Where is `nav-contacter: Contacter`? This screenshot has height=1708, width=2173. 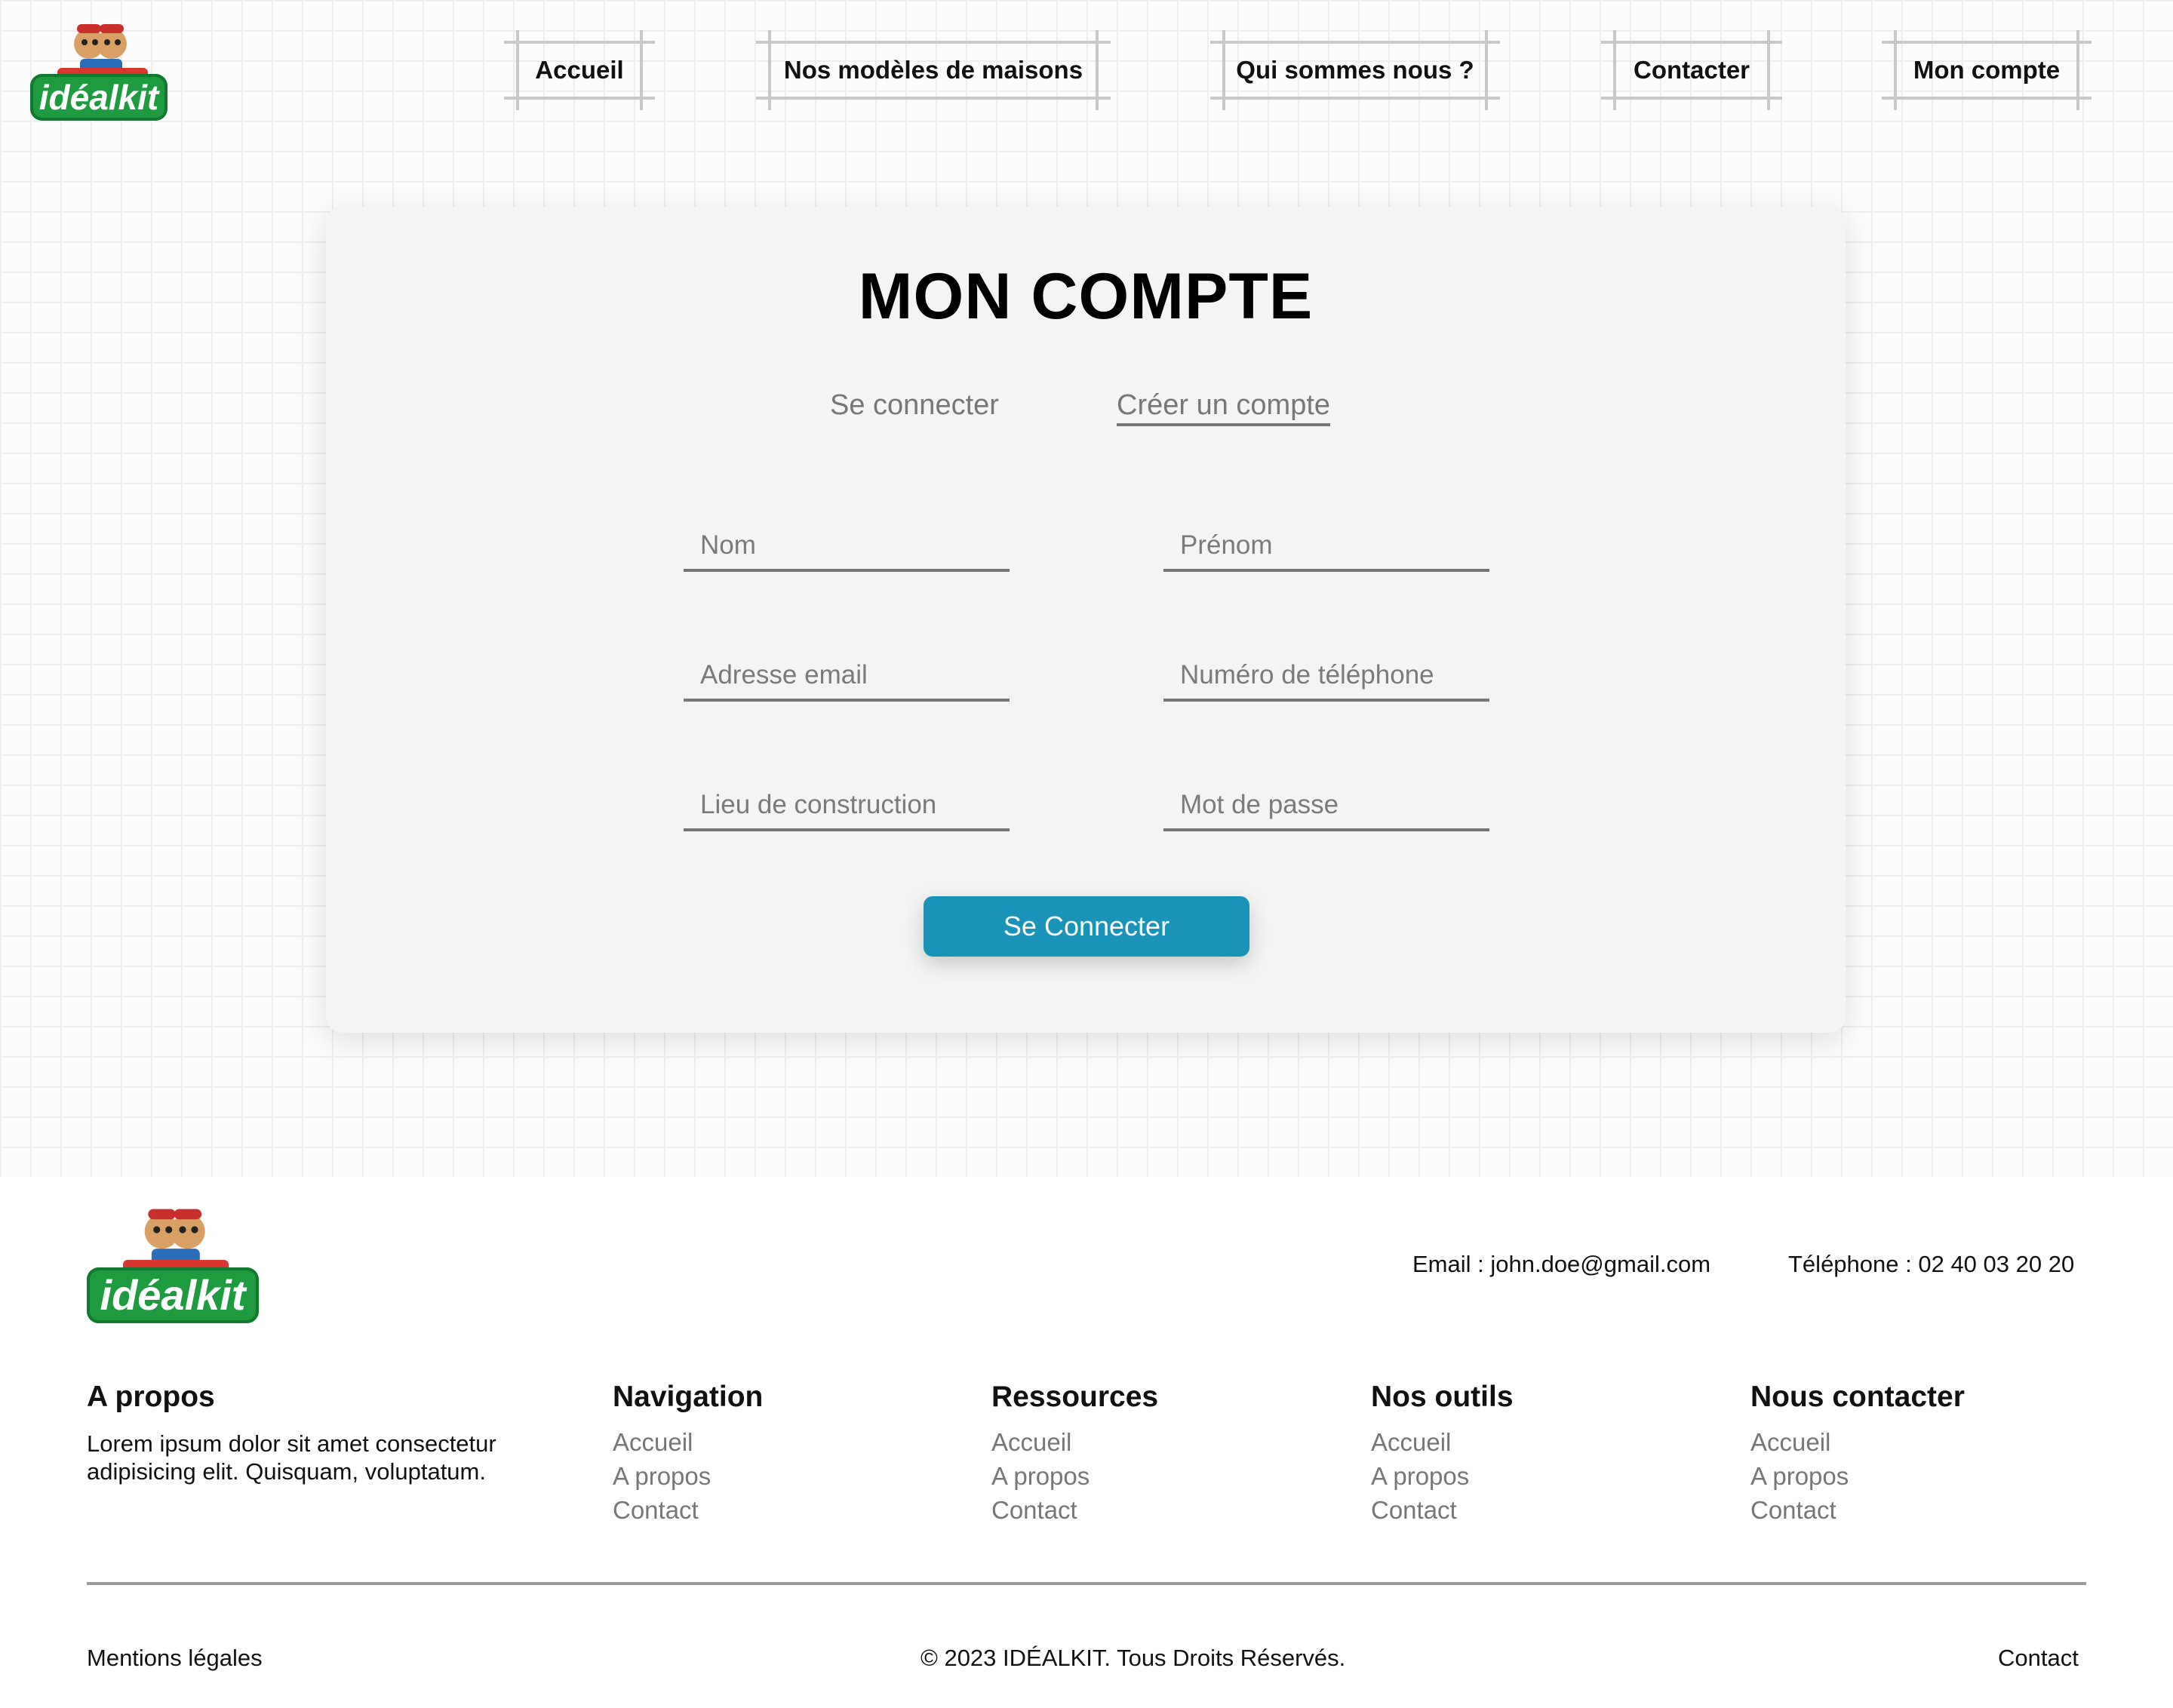
nav-contacter: Contacter is located at coordinates (1692, 70).